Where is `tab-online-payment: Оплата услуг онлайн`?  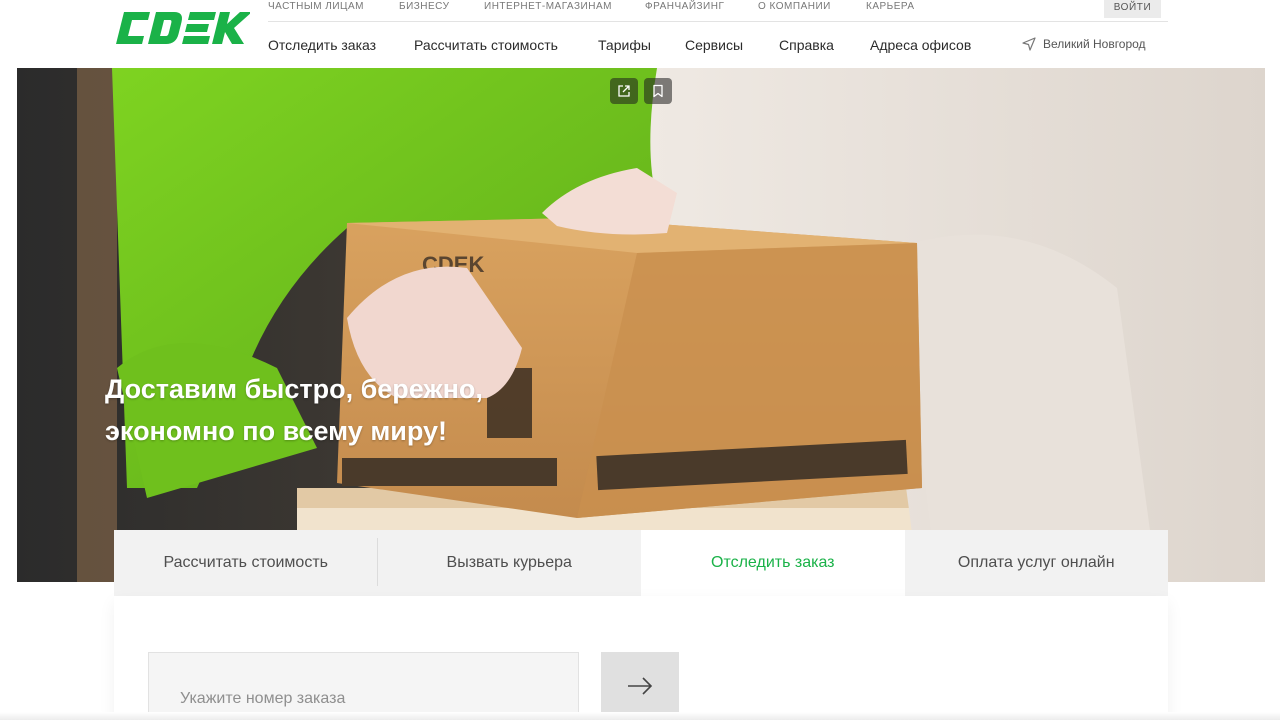 tab-online-payment: Оплата услуг онлайн is located at coordinates (1037, 563).